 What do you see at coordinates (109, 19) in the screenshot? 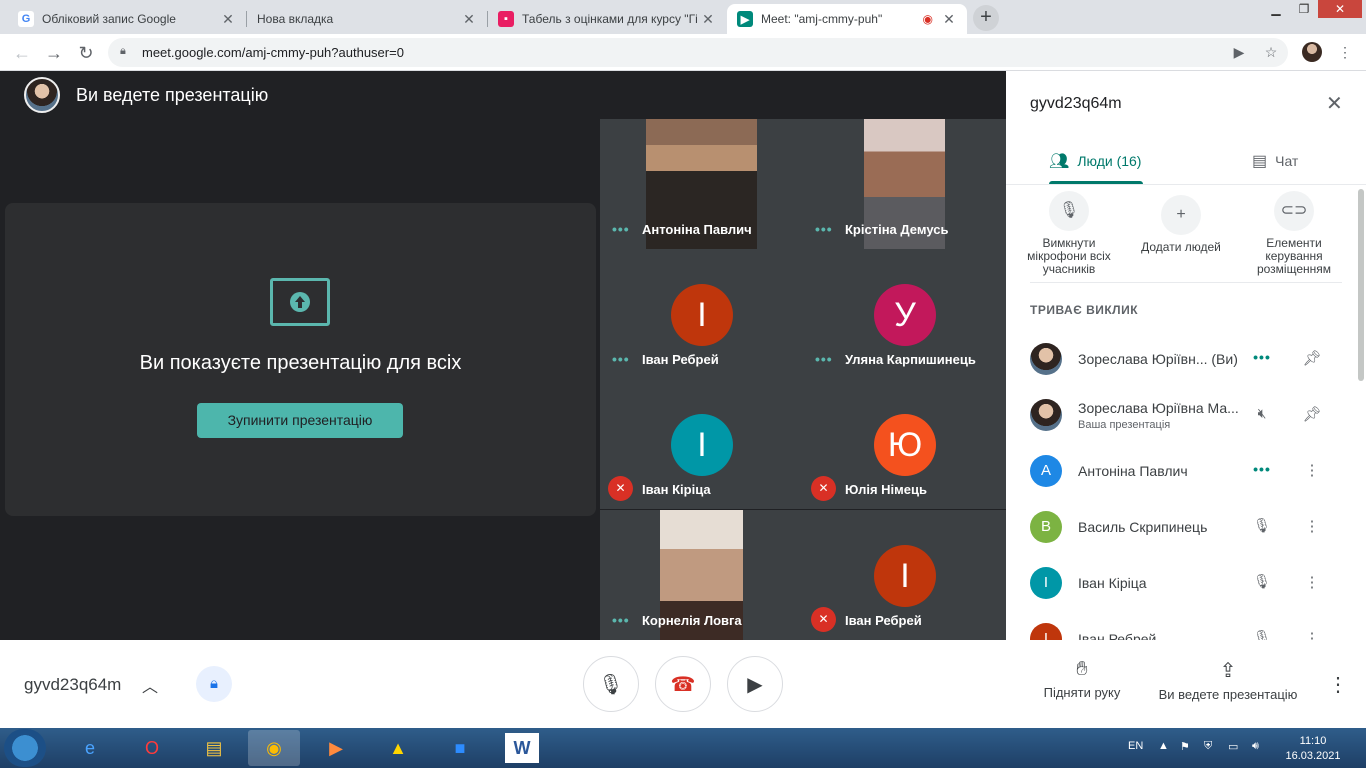
I see `tab-title: Обліковий запис Google` at bounding box center [109, 19].